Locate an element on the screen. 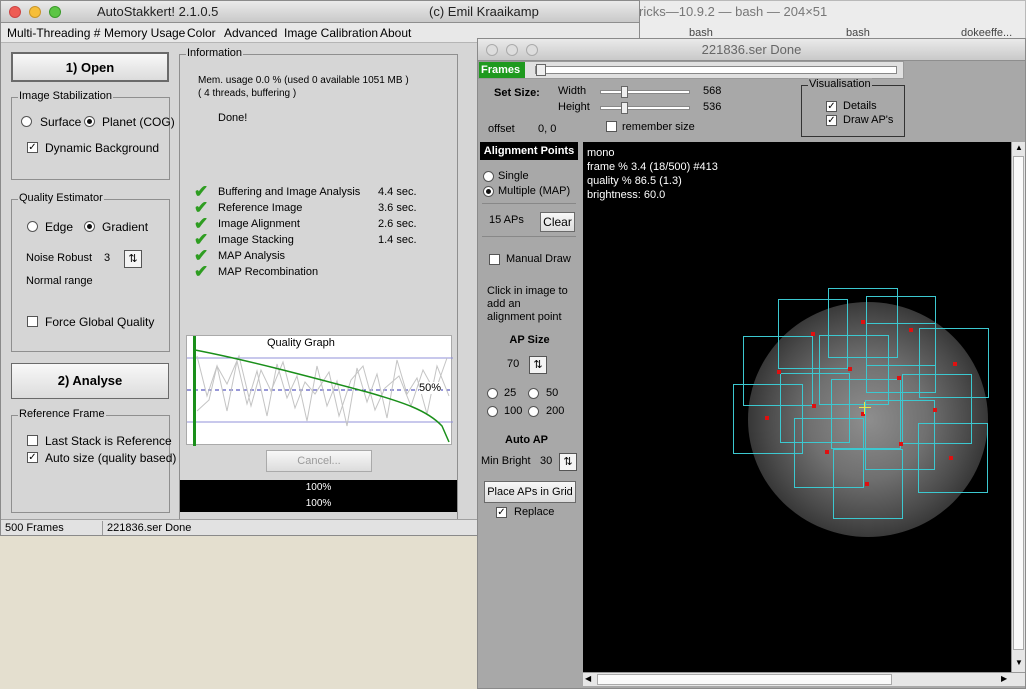 This screenshot has width=1026, height=689. last-stack-checkbox is located at coordinates (32, 440).